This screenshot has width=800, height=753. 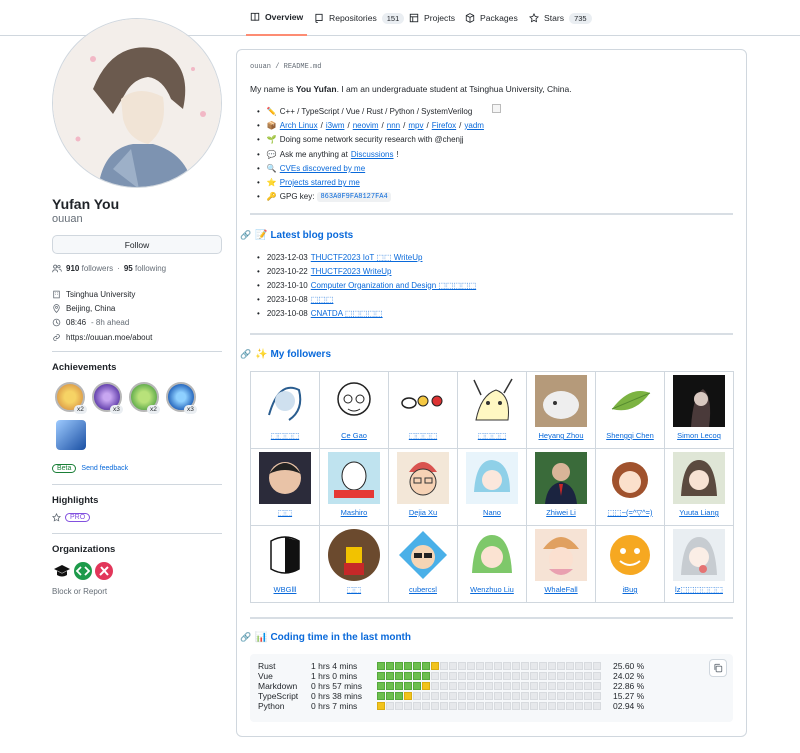 I want to click on local-time-detail: 08:46 - 8h ahead, so click(x=102, y=323).